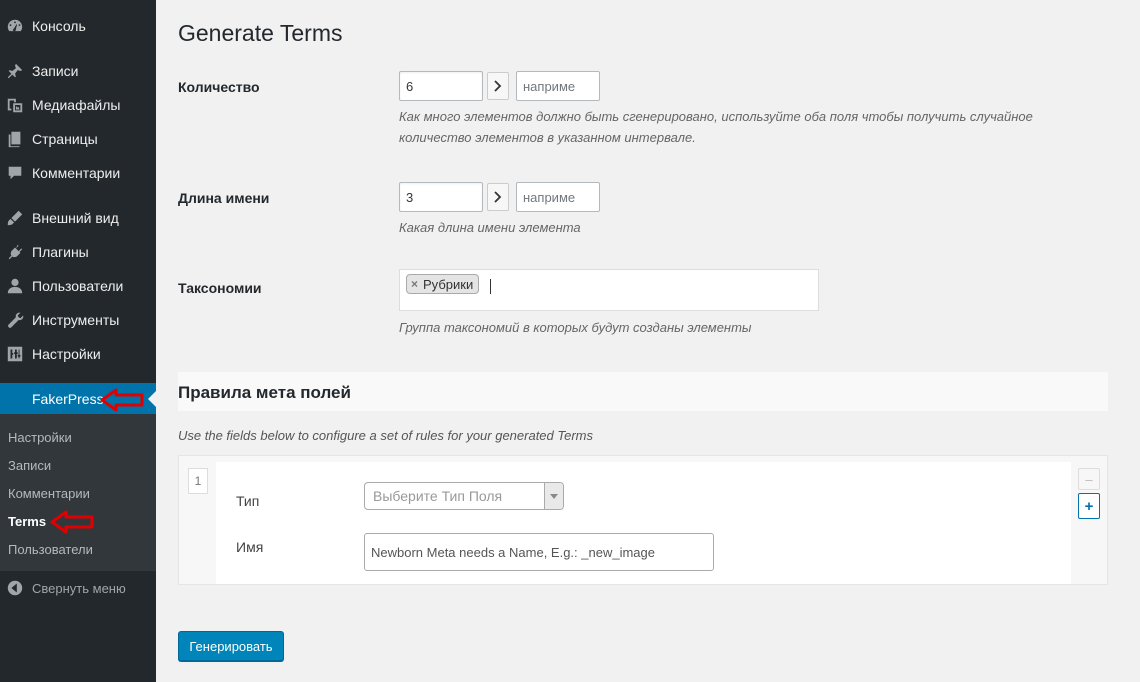 Image resolution: width=1140 pixels, height=682 pixels. What do you see at coordinates (65, 139) in the screenshot?
I see `menu-label: Страницы` at bounding box center [65, 139].